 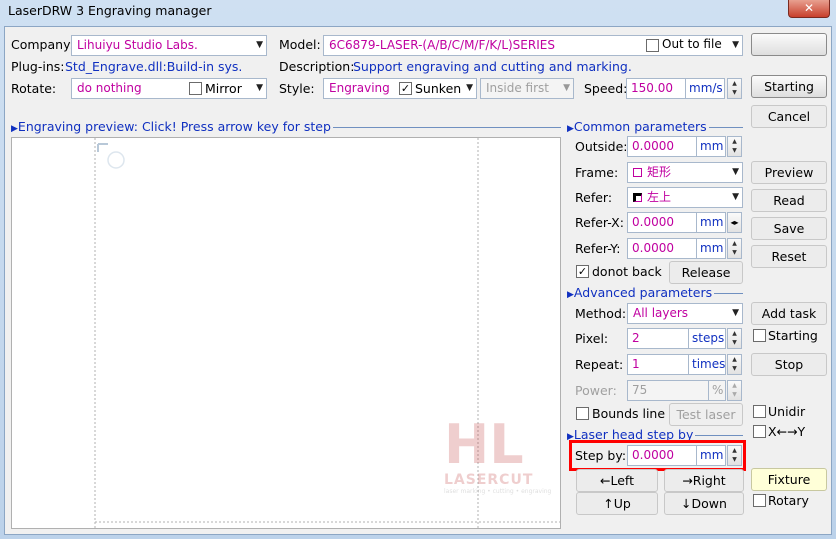 What do you see at coordinates (34, 88) in the screenshot?
I see `rotate-label: Rotate:` at bounding box center [34, 88].